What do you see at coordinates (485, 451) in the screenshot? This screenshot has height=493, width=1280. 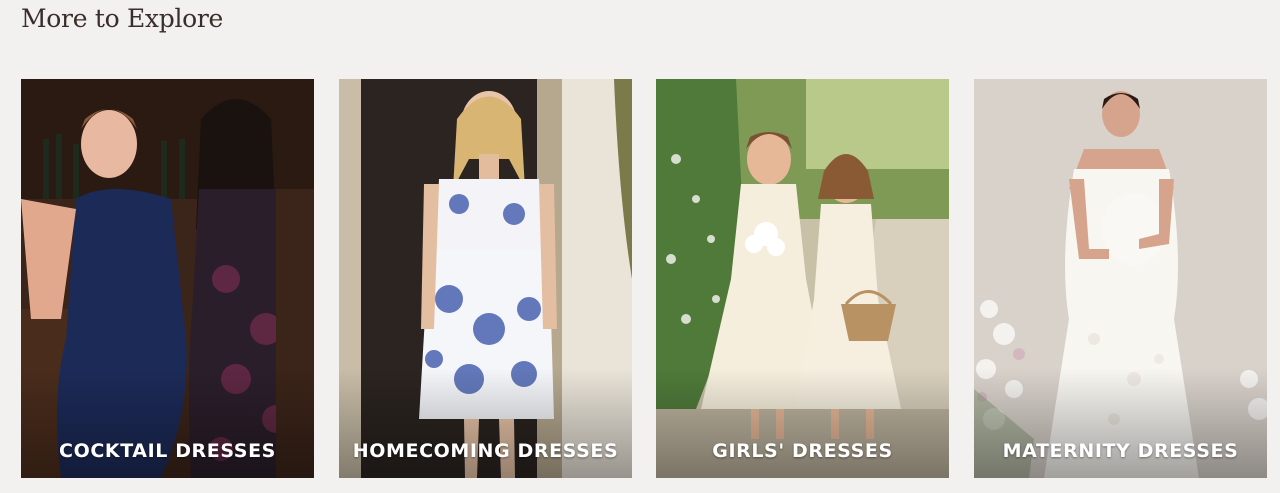 I see `card-label: HOMECOMING DRESSES` at bounding box center [485, 451].